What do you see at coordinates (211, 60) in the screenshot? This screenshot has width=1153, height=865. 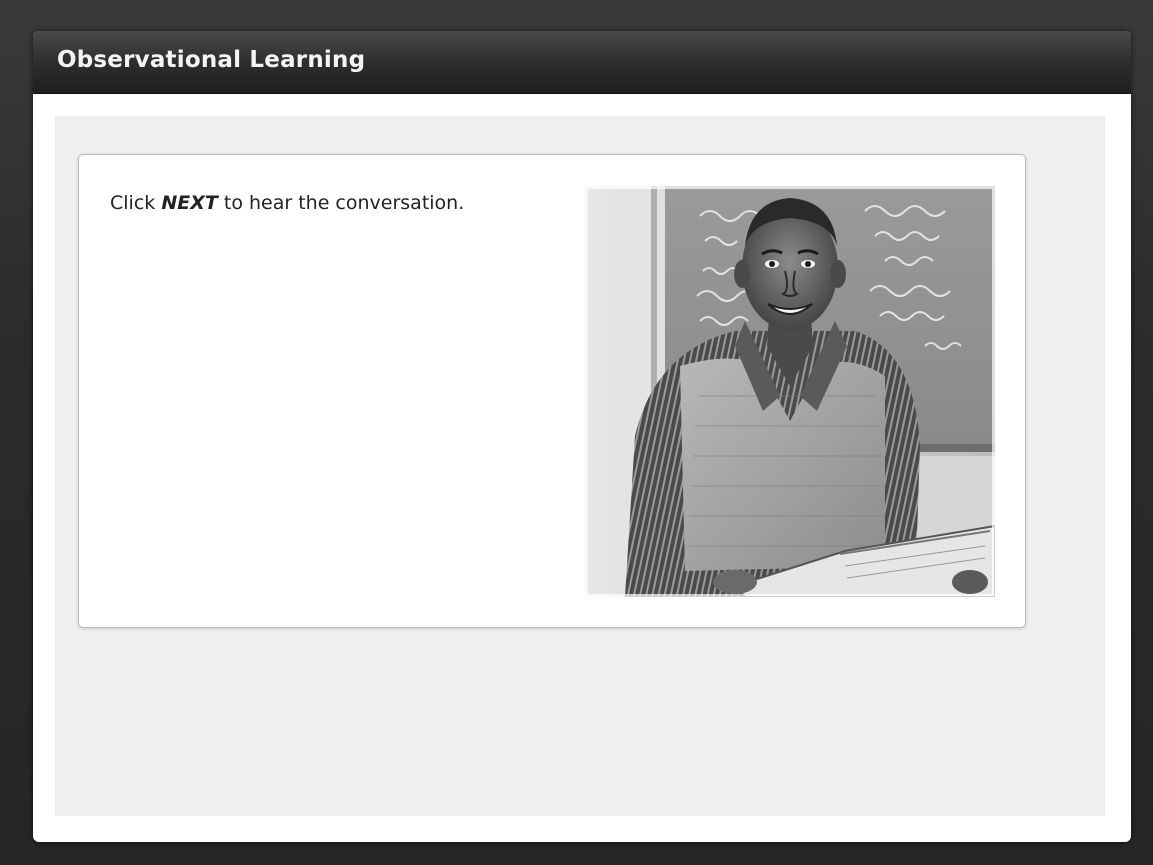 I see `slide-title: Observational Learning` at bounding box center [211, 60].